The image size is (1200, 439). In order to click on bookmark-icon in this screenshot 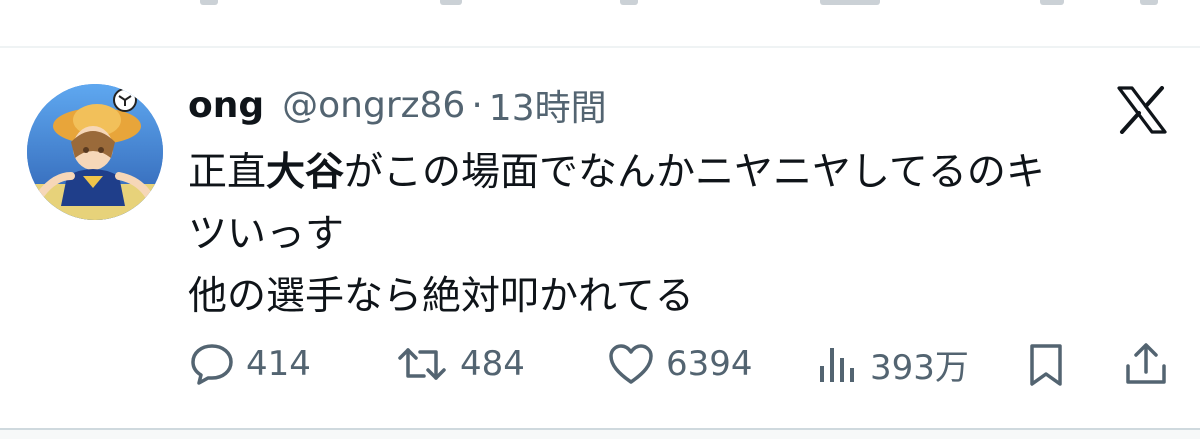, I will do `click(1046, 365)`.